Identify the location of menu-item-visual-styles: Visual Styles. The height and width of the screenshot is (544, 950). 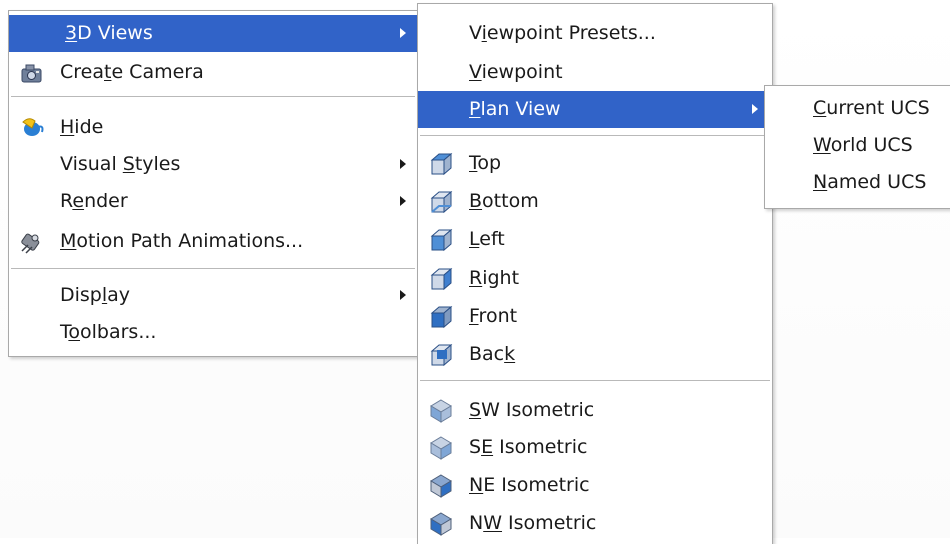
(213, 164).